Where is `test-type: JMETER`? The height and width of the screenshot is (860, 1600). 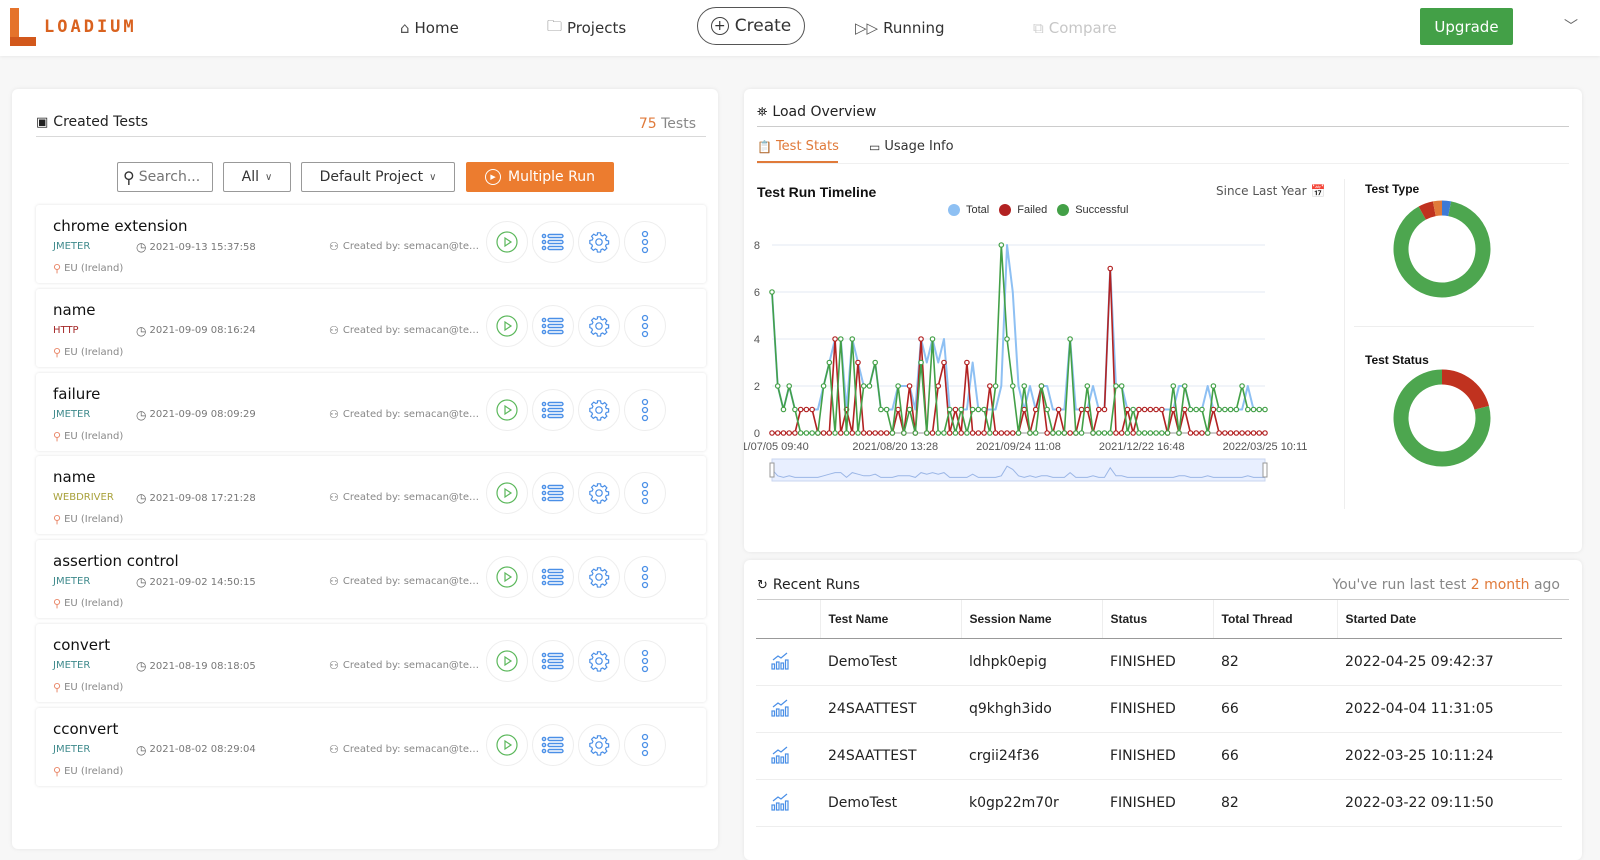
test-type: JMETER is located at coordinates (72, 246).